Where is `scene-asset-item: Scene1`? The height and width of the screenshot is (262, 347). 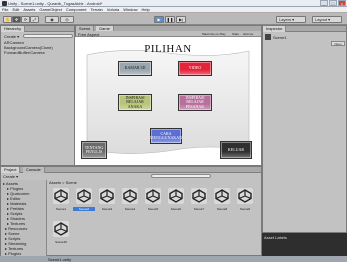
scene-asset-item: Scene1 is located at coordinates (61, 201).